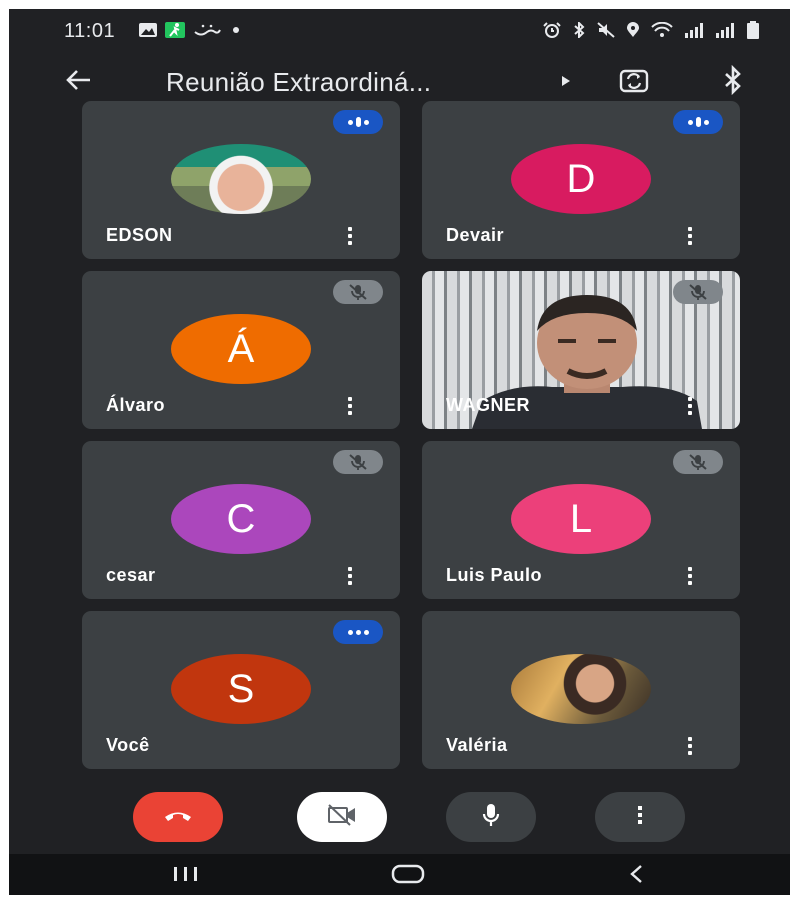 The width and height of the screenshot is (798, 897). I want to click on bluetooth-icon, so click(579, 31).